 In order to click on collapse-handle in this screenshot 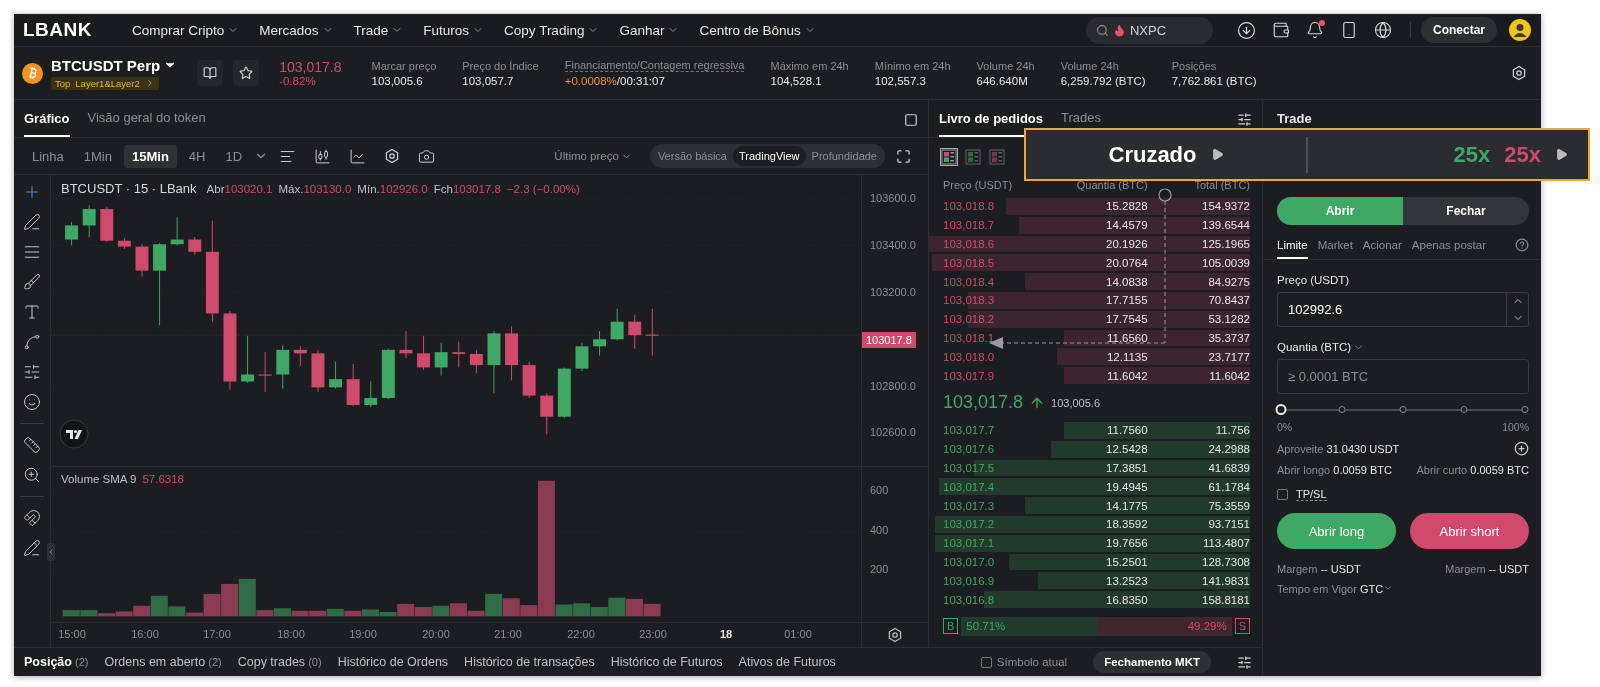, I will do `click(51, 552)`.